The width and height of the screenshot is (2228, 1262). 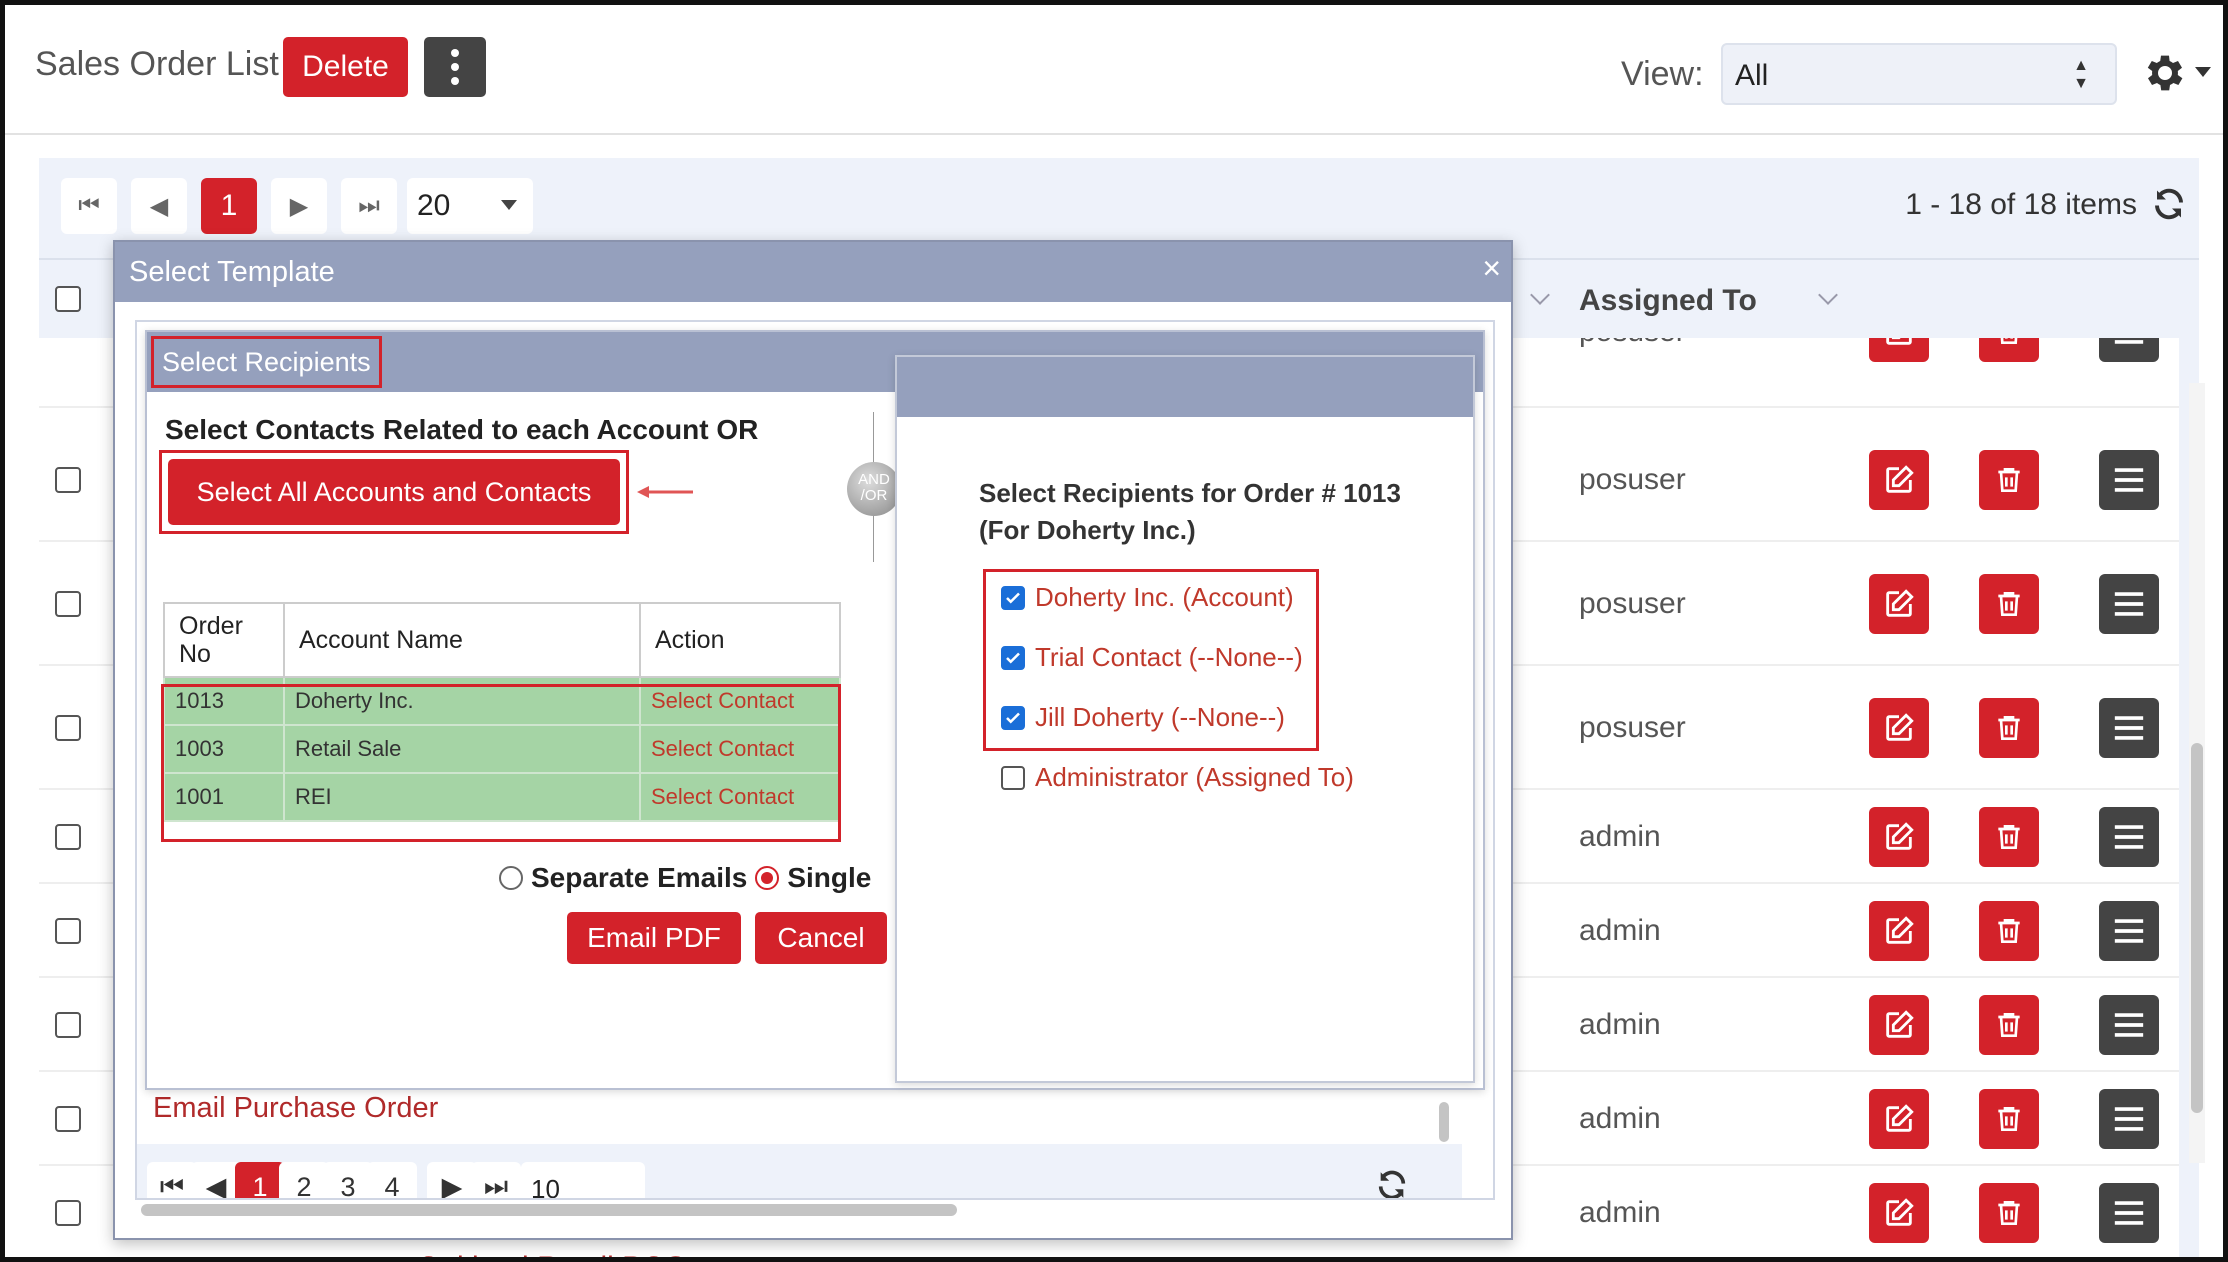 What do you see at coordinates (545, 1187) in the screenshot?
I see `template-page-size-value: 10` at bounding box center [545, 1187].